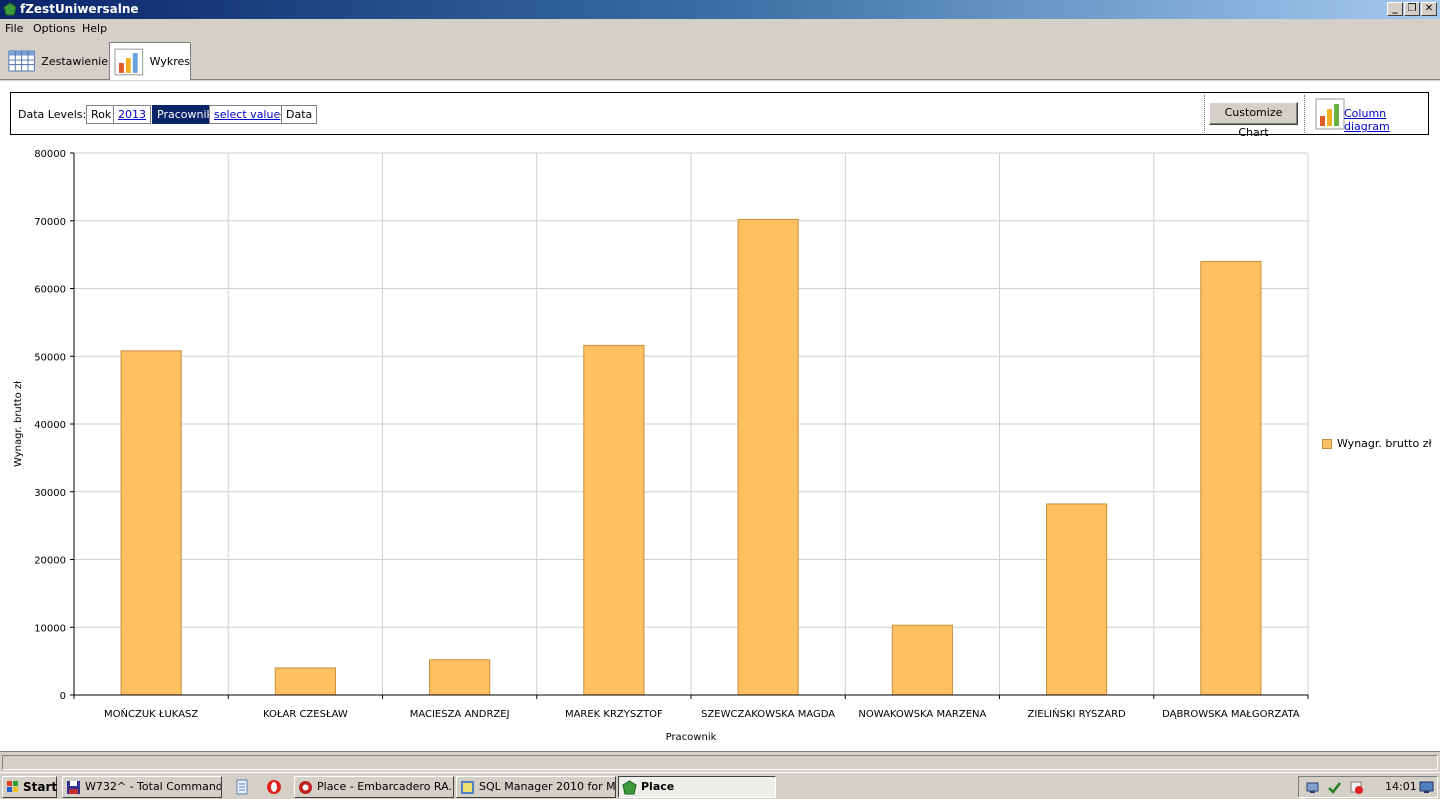  Describe the element at coordinates (151, 713) in the screenshot. I see `x-tick-label: MOŃCZUK ŁUKASZ` at that location.